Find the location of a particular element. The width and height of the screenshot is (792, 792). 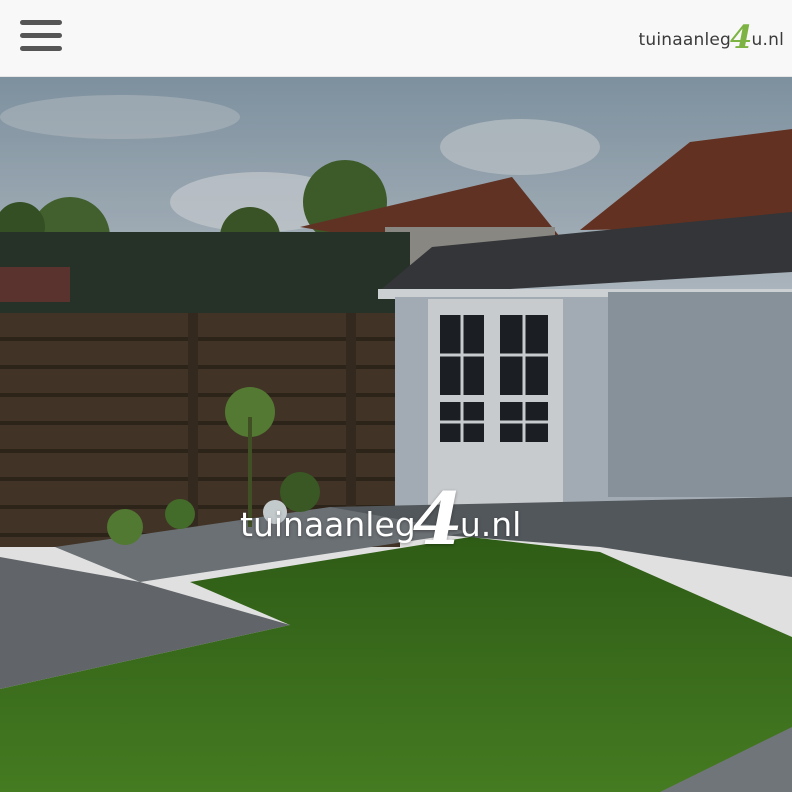

site-logo: tuinaanleg 4 u.nl is located at coordinates (711, 38).